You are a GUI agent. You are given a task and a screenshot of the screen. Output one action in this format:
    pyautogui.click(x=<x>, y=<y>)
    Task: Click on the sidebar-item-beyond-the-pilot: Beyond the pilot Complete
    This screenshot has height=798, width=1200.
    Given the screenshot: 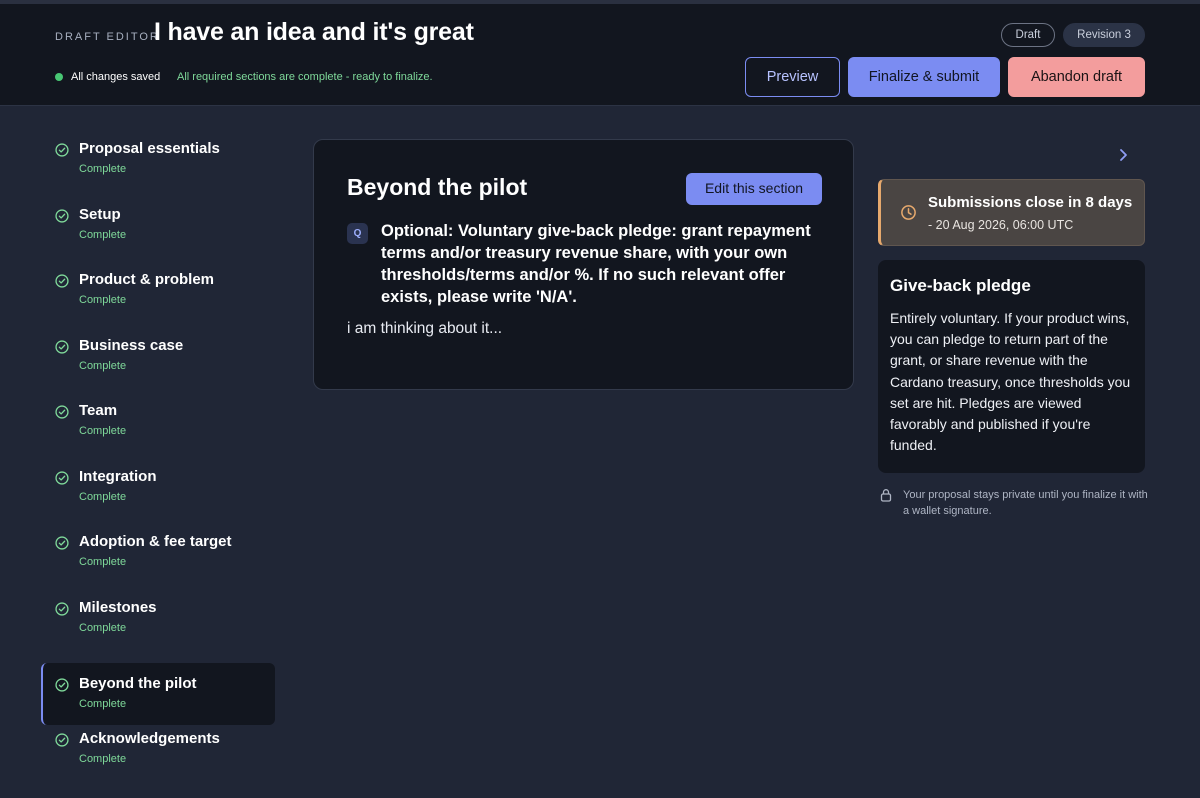 What is the action you would take?
    pyautogui.click(x=158, y=694)
    